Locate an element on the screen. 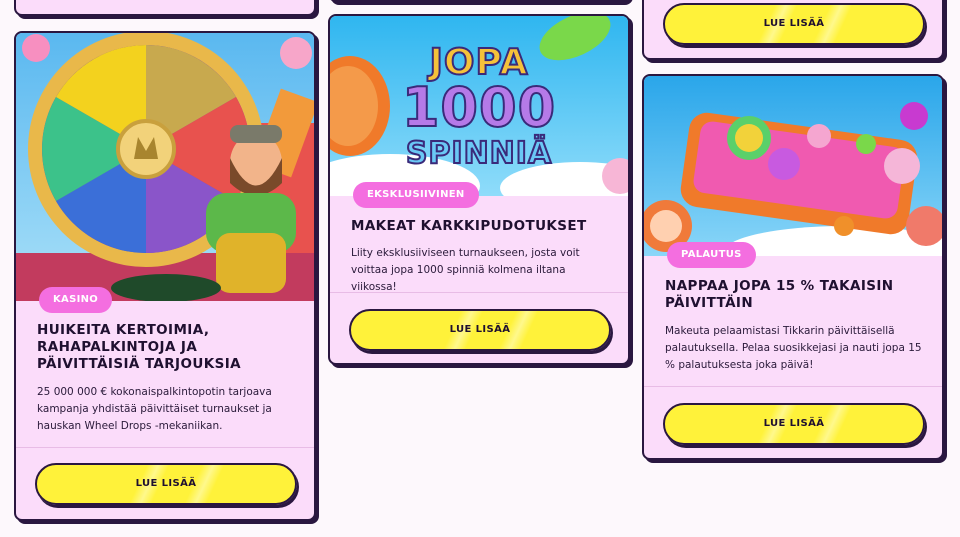  category-badge: EKSKLUSIIVINEN is located at coordinates (416, 195).